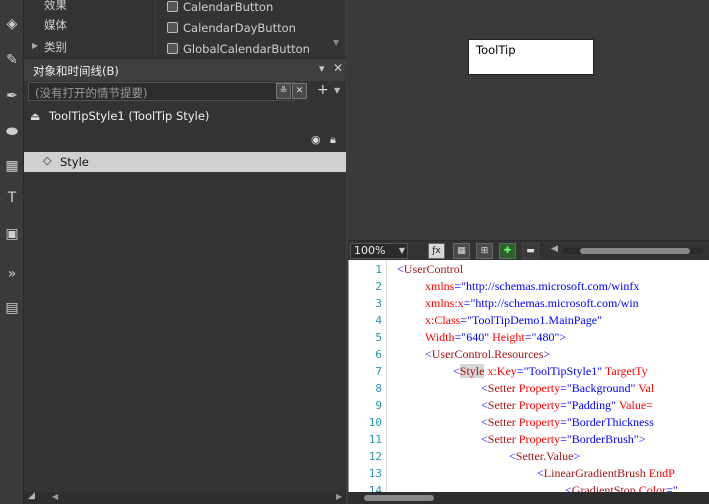 The height and width of the screenshot is (504, 709). Describe the element at coordinates (378, 388) in the screenshot. I see `line-number: 8` at that location.